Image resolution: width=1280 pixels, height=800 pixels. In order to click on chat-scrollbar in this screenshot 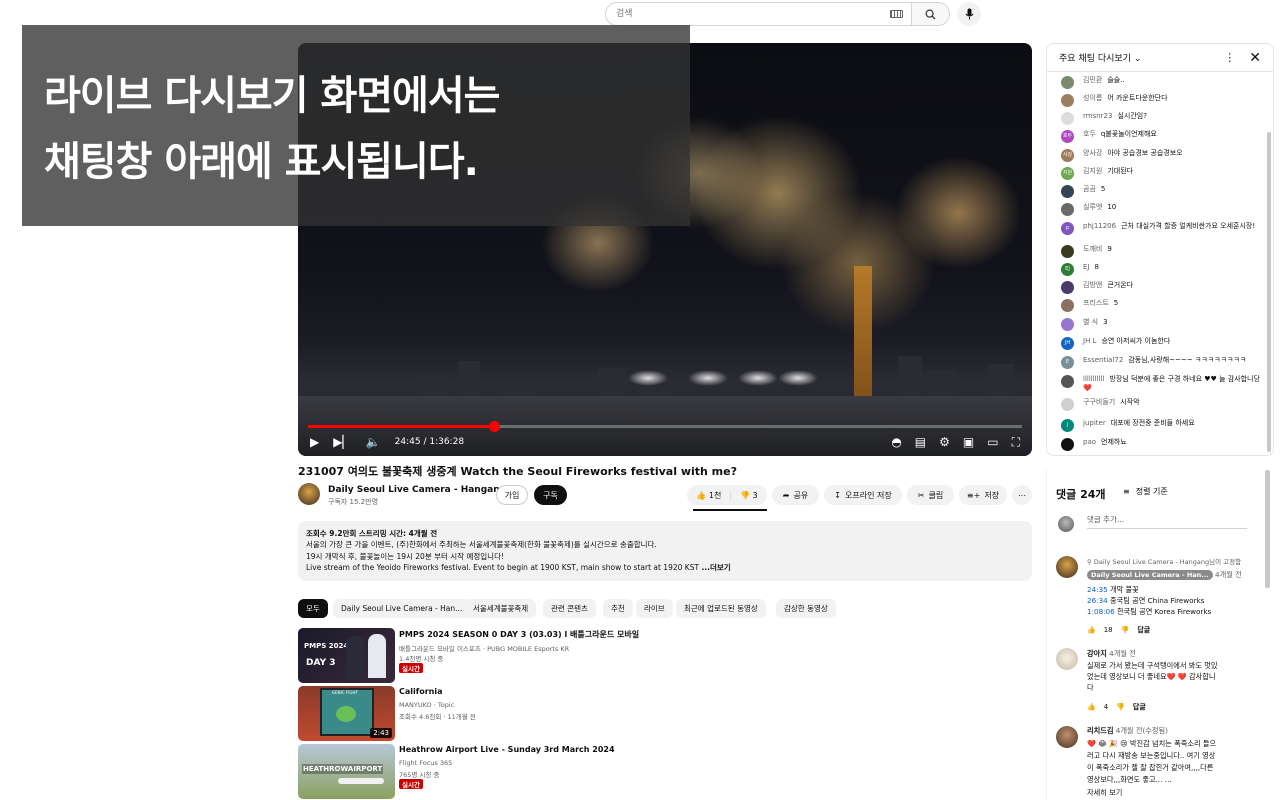, I will do `click(1269, 292)`.